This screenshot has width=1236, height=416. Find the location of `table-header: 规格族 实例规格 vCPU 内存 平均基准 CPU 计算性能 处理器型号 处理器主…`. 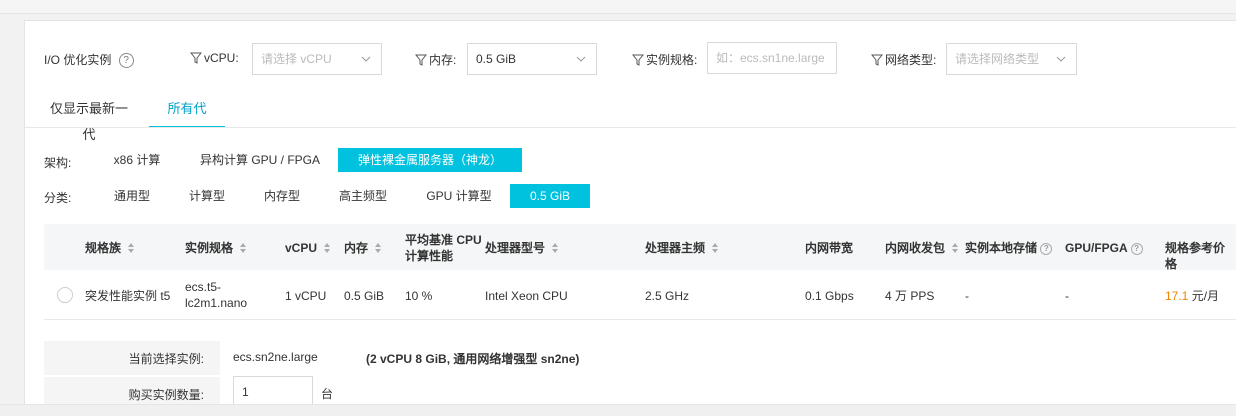

table-header: 规格族 实例规格 vCPU 内存 平均基准 CPU 计算性能 处理器型号 处理器主… is located at coordinates (640, 247).